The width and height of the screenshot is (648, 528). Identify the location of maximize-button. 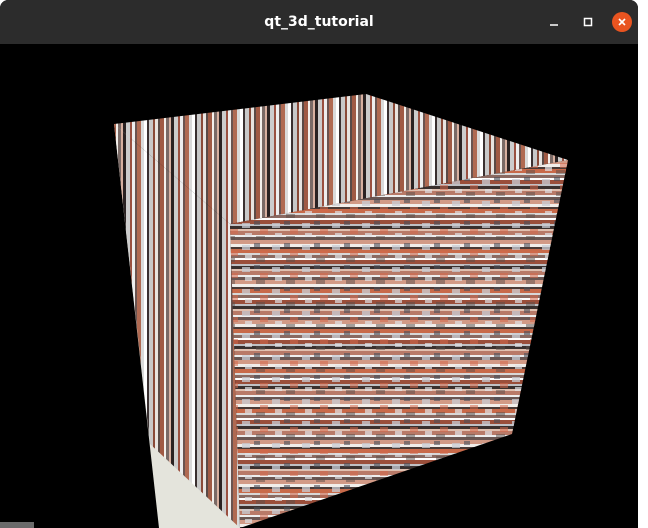
(588, 22).